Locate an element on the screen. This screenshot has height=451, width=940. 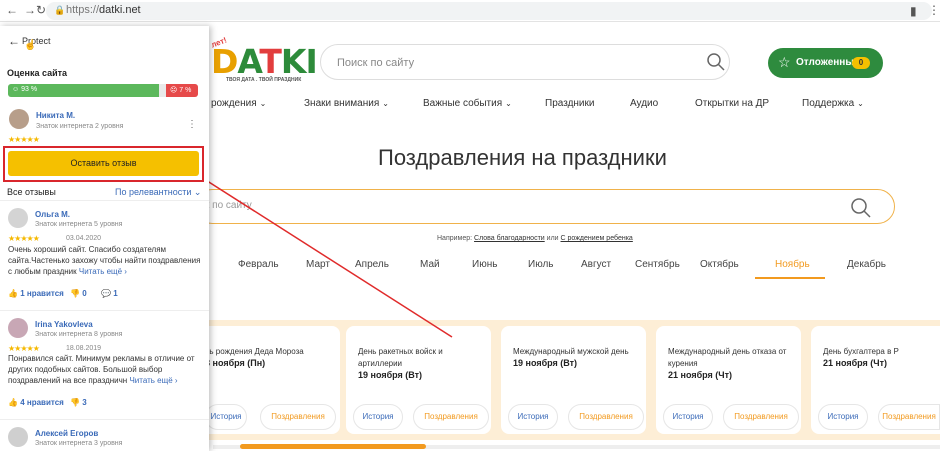
site-rating-heading: Оценка сайта is located at coordinates (37, 73).